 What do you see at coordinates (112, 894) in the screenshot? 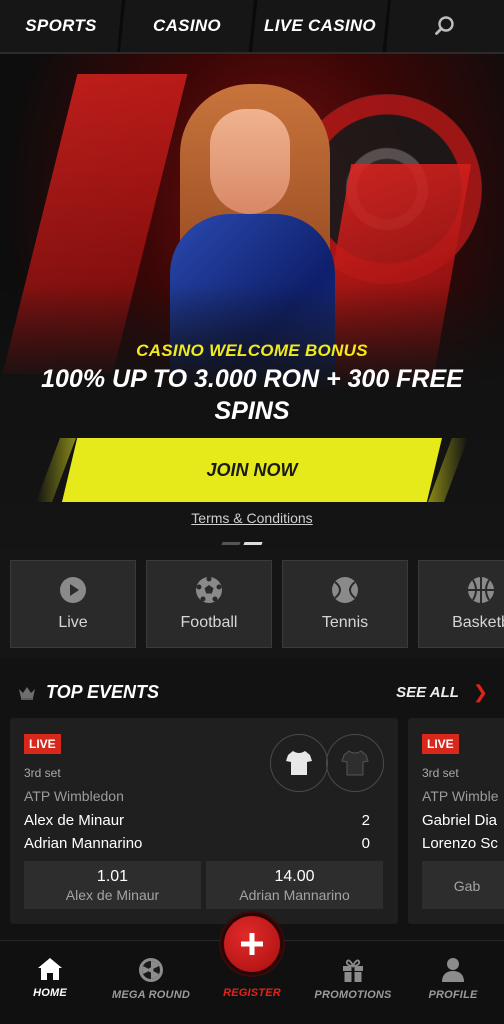
I see `odds-selection: Alex de Minaur` at bounding box center [112, 894].